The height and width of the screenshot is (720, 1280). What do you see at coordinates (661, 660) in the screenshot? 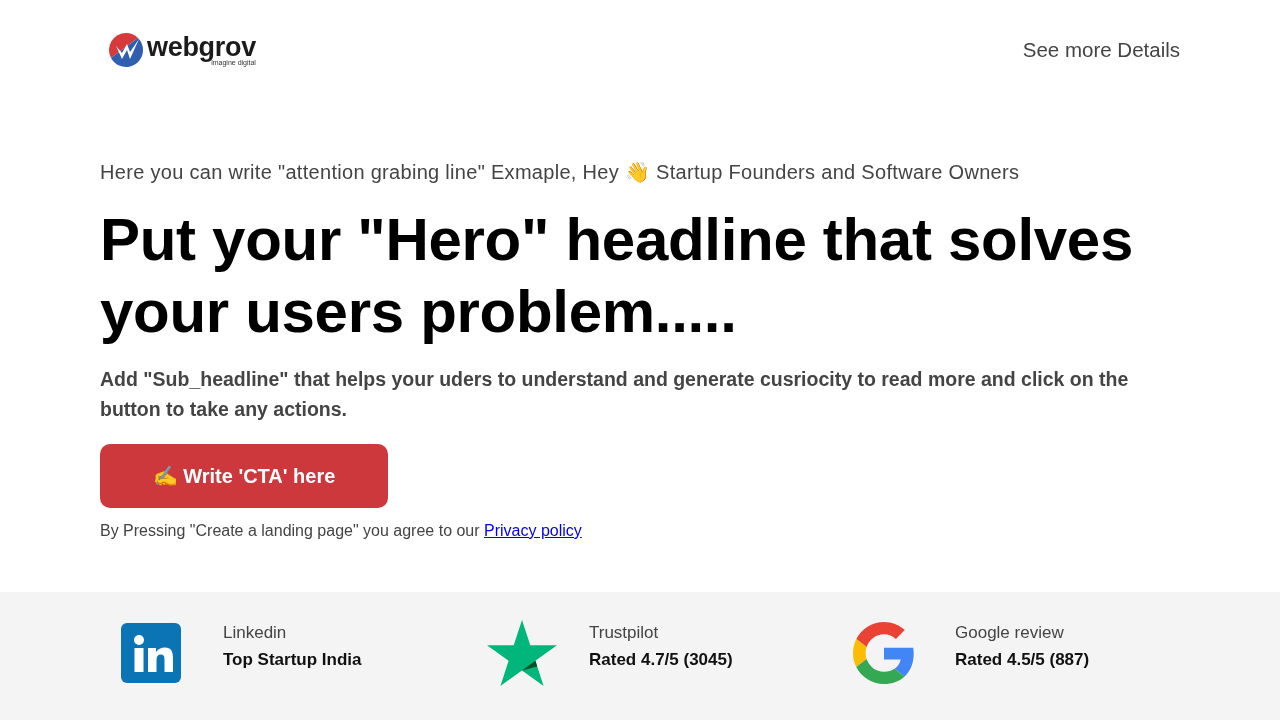
I see `review-rating: Rated 4.7/5 (3045)` at bounding box center [661, 660].